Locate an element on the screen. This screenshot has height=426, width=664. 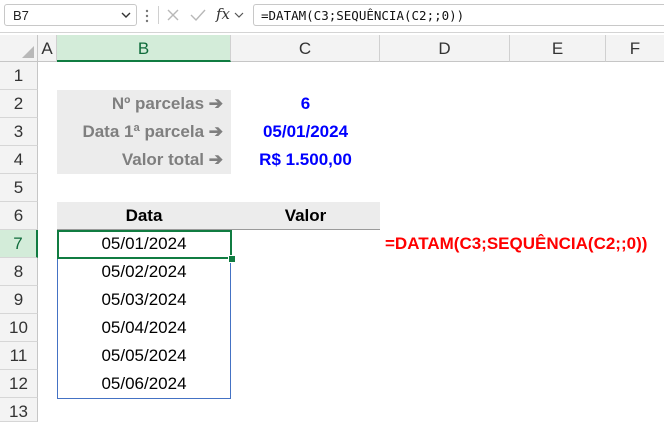
fx-chevron-down-icon is located at coordinates (239, 15).